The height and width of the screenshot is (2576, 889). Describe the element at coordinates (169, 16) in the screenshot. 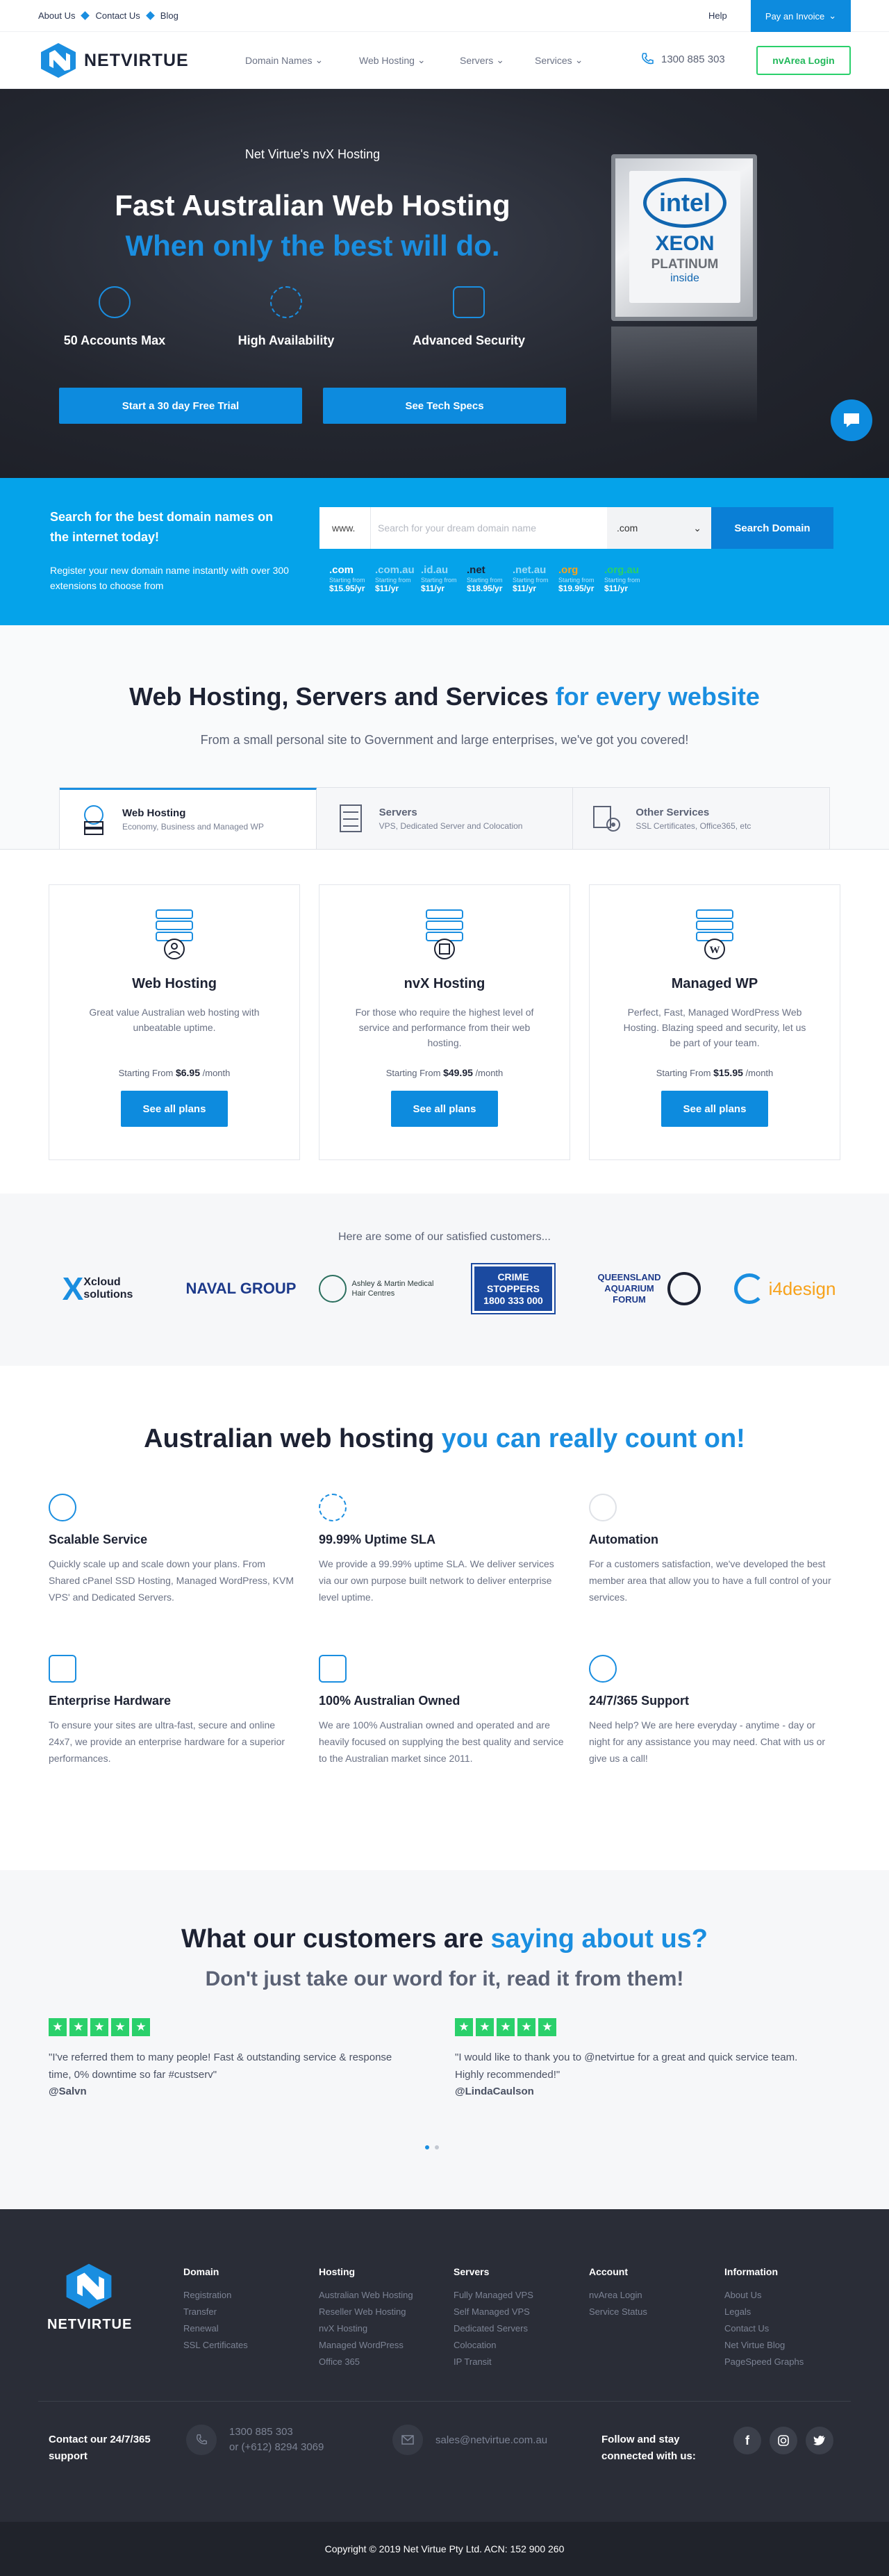

I see `blog-link: Blog` at that location.